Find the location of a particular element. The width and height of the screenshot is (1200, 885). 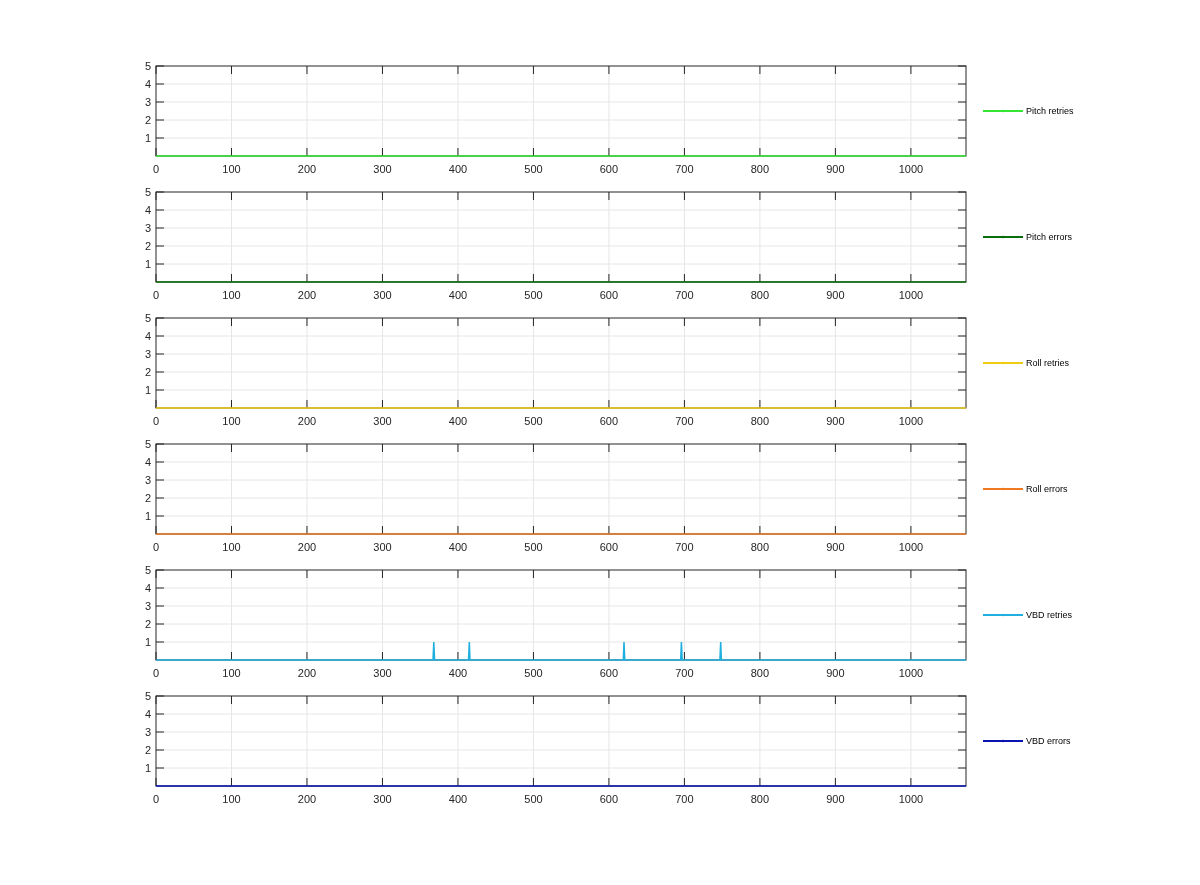

legend-label: Roll retries is located at coordinates (1047, 363).